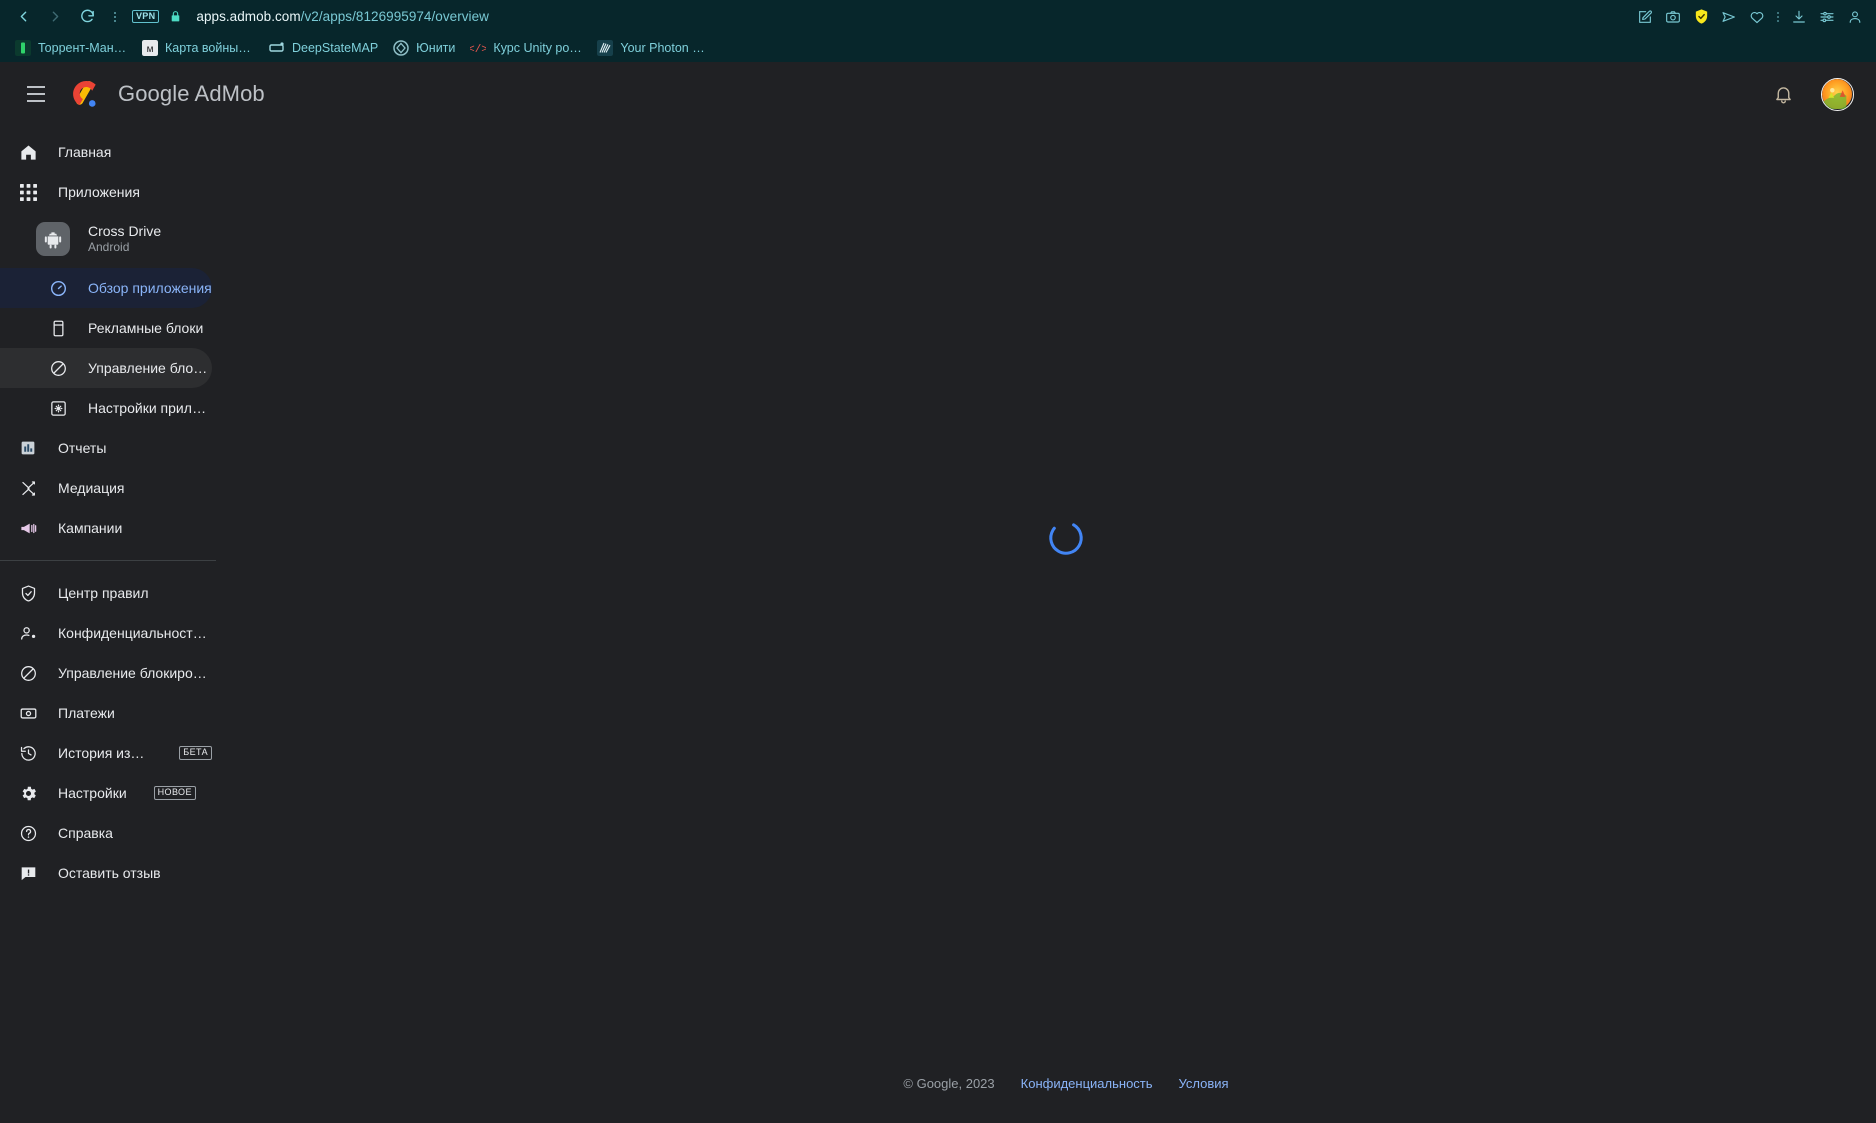  I want to click on sidebar-item-settings: Настройки НОВОЕ, so click(106, 793).